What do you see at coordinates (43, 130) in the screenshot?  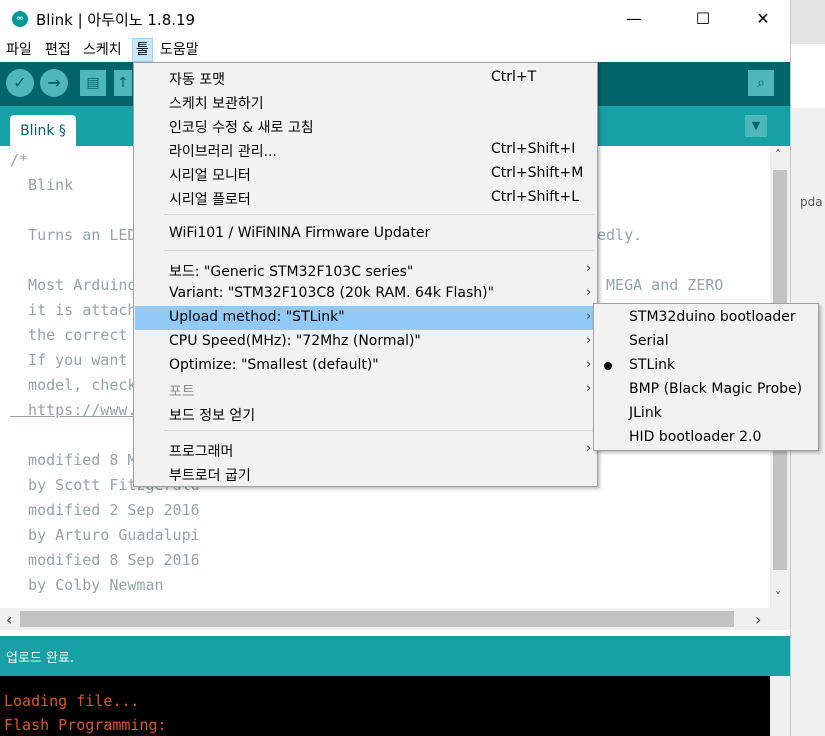 I see `tab-blink: Blink §` at bounding box center [43, 130].